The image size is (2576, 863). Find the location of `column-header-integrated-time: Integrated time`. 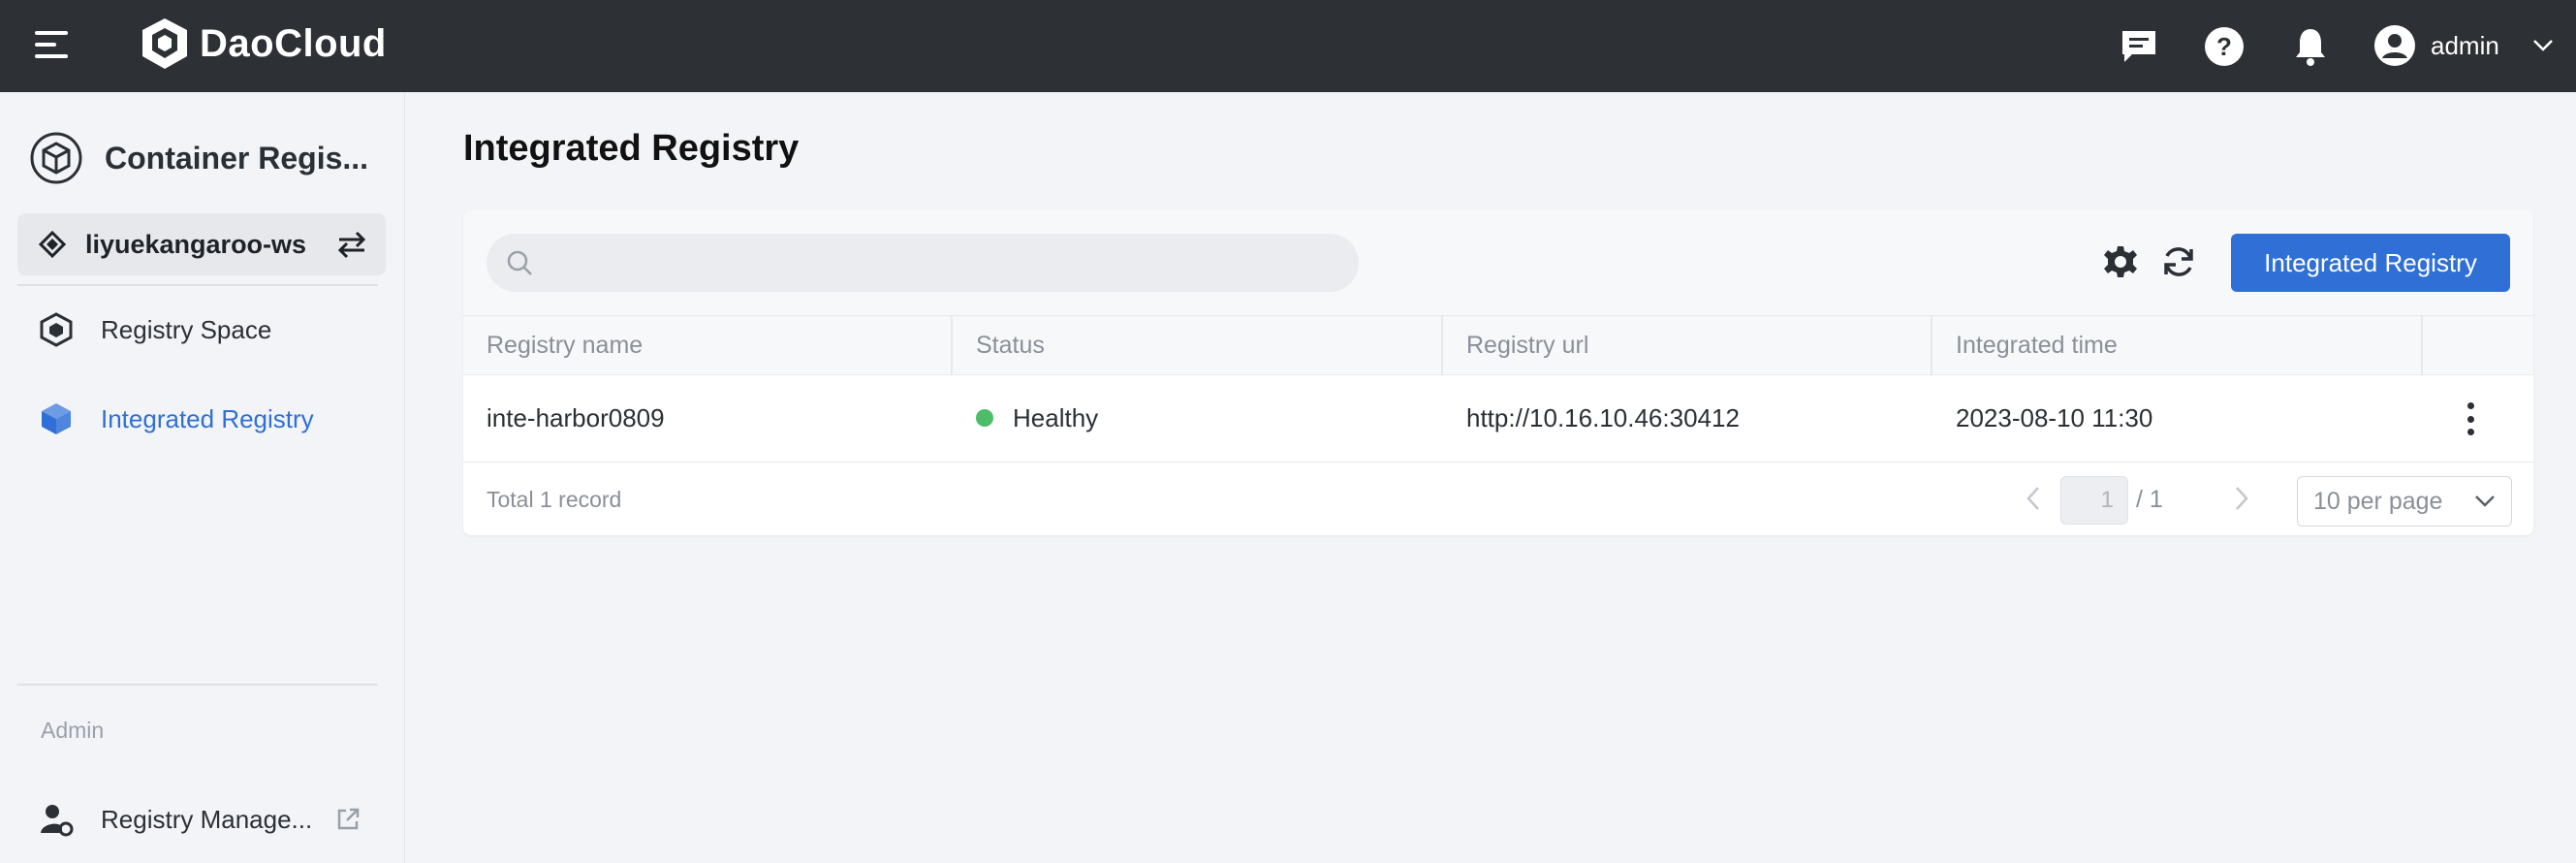

column-header-integrated-time: Integrated time is located at coordinates (2177, 345).